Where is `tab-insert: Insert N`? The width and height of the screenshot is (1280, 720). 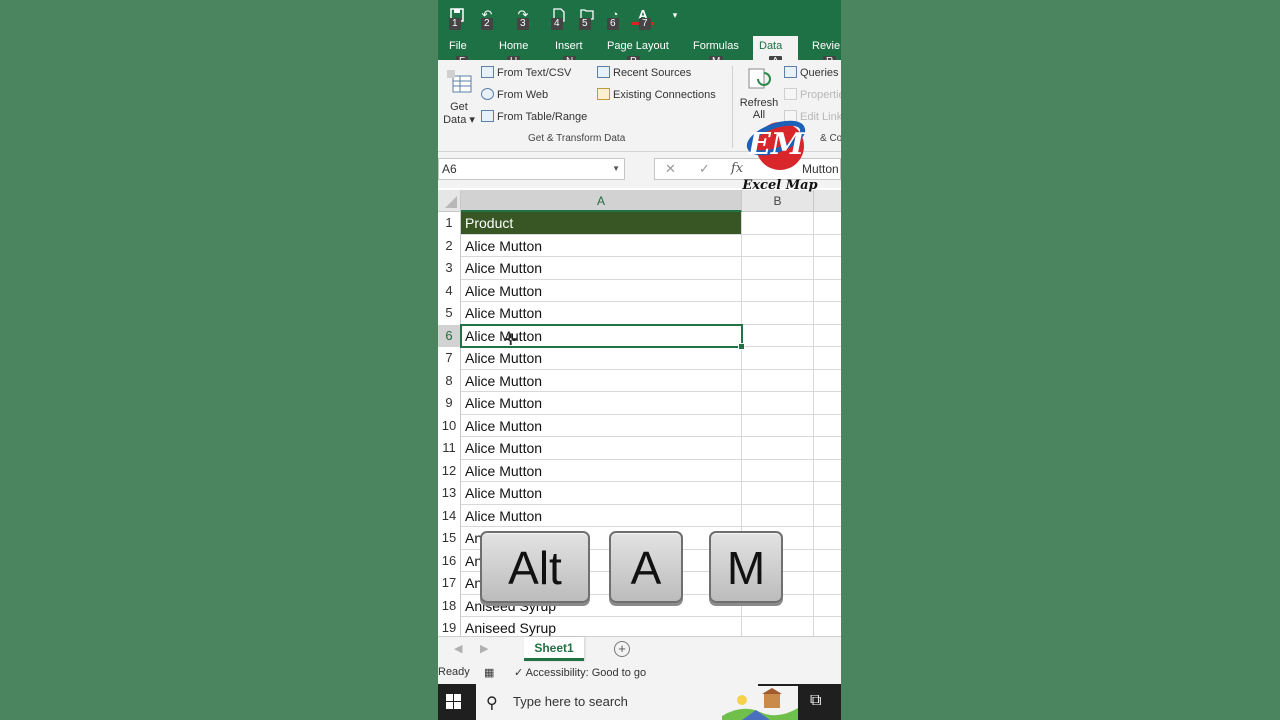 tab-insert: Insert N is located at coordinates (569, 52).